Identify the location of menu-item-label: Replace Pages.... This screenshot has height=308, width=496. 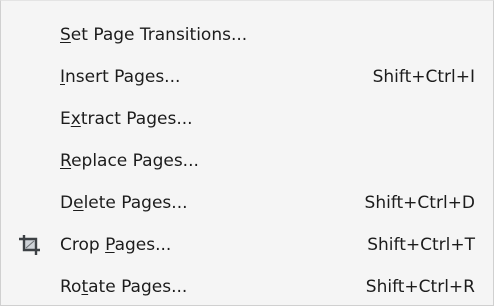
(129, 161).